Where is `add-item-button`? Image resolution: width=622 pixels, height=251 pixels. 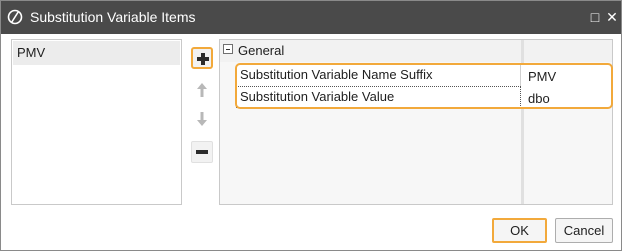
add-item-button is located at coordinates (202, 58).